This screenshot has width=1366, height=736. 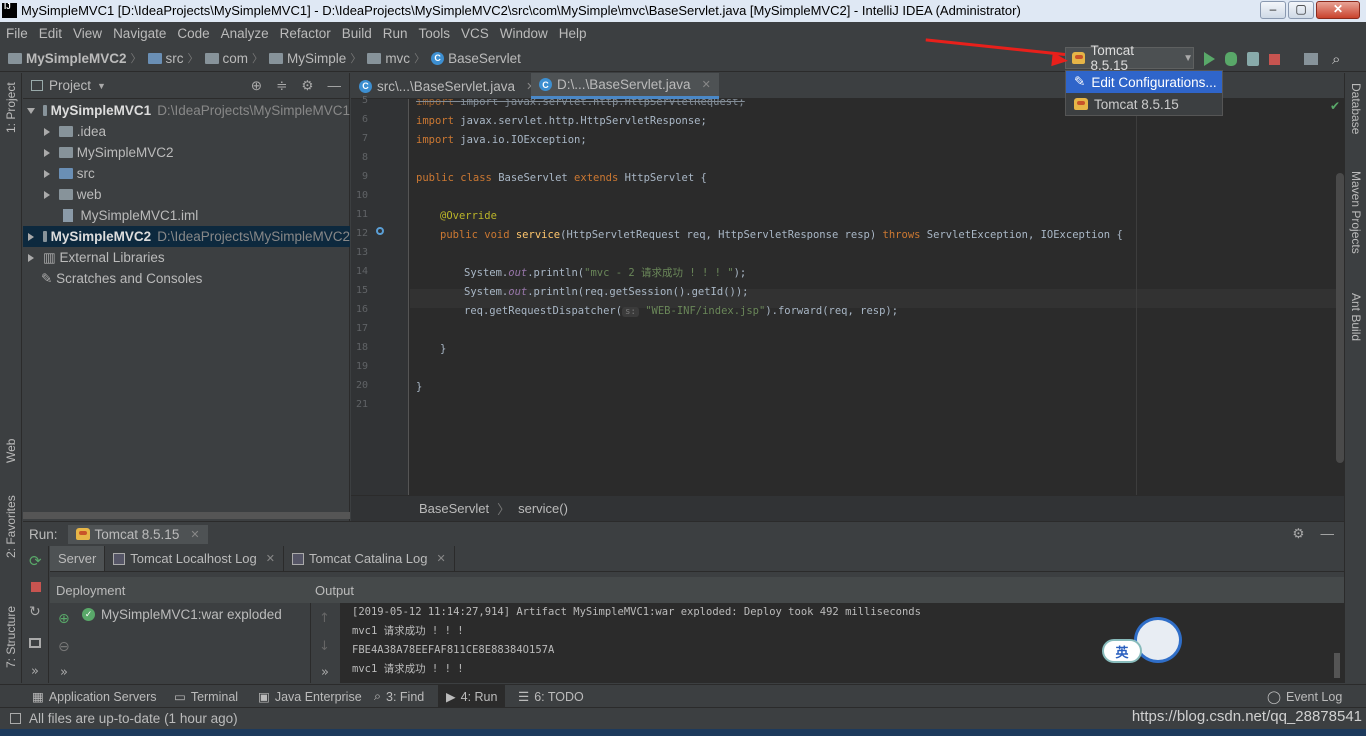 I want to click on tree-item-scratches: ✎ Scratches and Consoles, so click(x=186, y=278).